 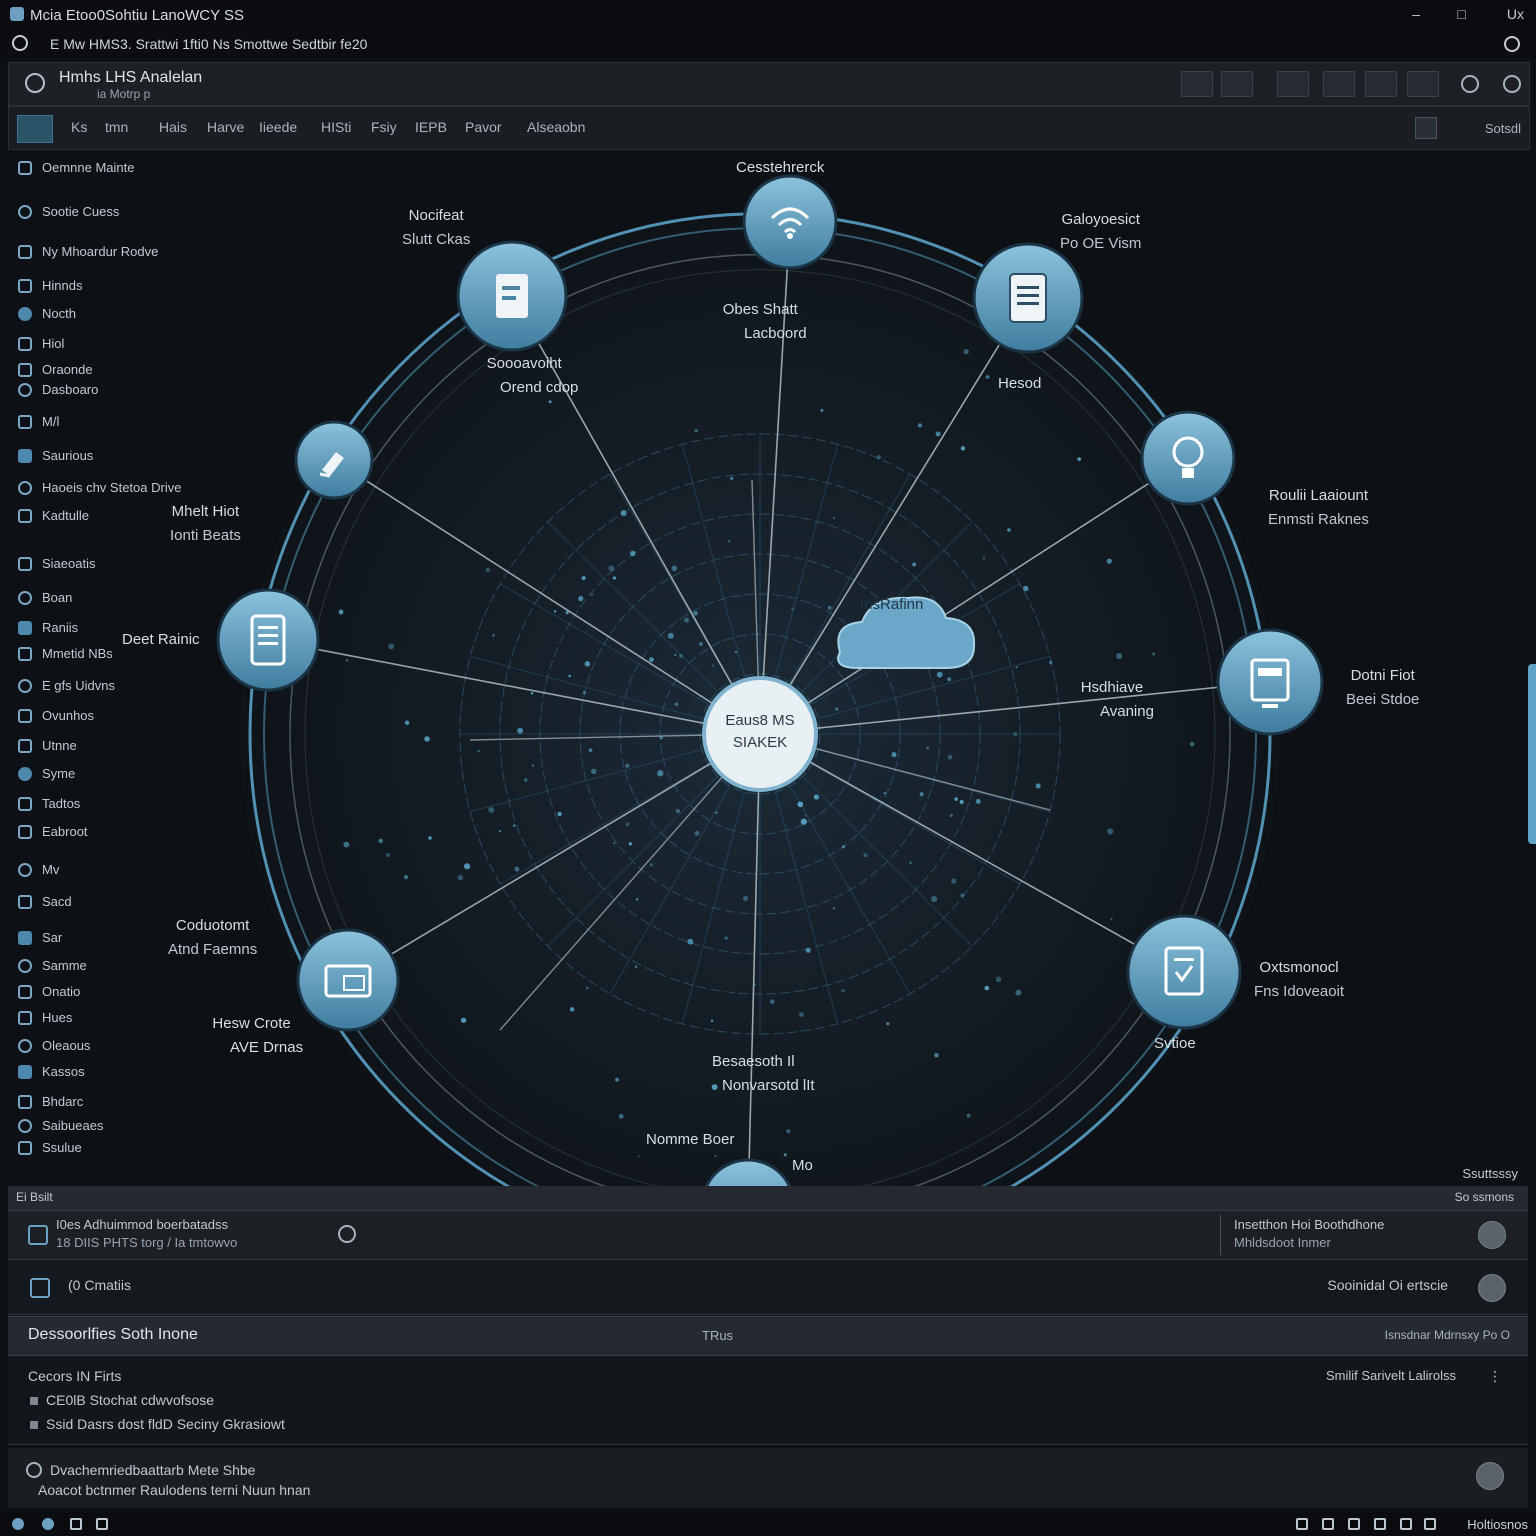 I want to click on calculator-node, so click(x=1270, y=682).